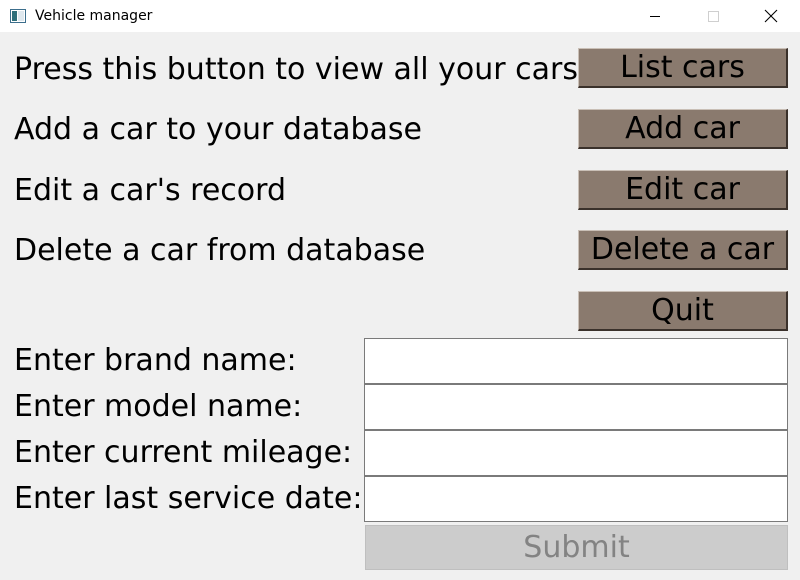 The image size is (800, 580). I want to click on edit-car-button: Edit car, so click(683, 190).